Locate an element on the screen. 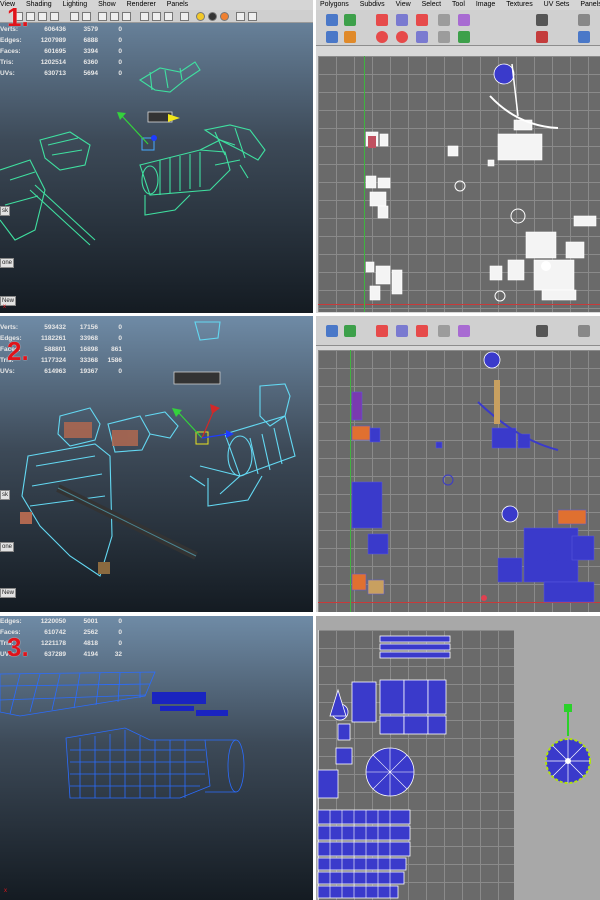 This screenshot has height=900, width=600. uv-manipulator is located at coordinates (558, 746).